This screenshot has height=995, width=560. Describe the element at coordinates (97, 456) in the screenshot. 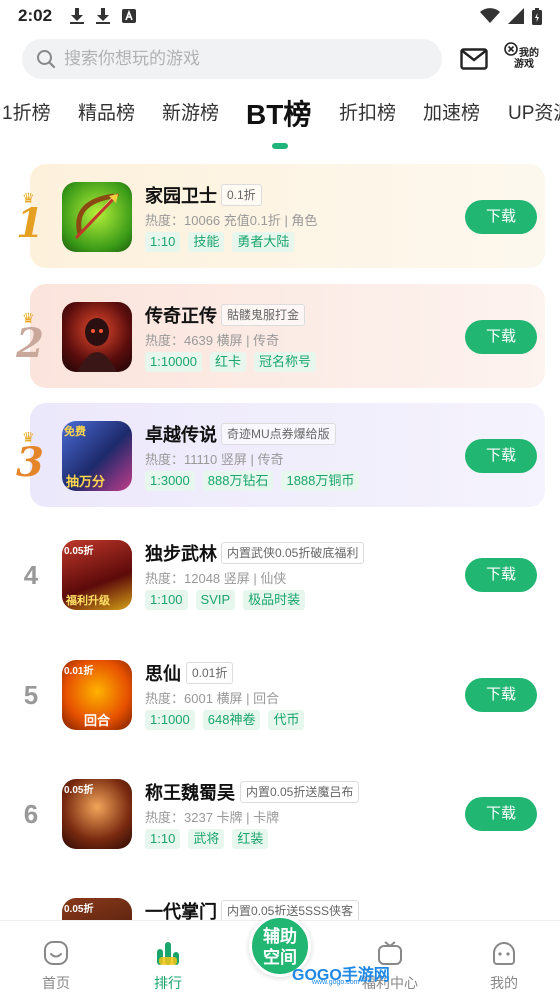

I see `game-icon: 免费 抽万分` at that location.